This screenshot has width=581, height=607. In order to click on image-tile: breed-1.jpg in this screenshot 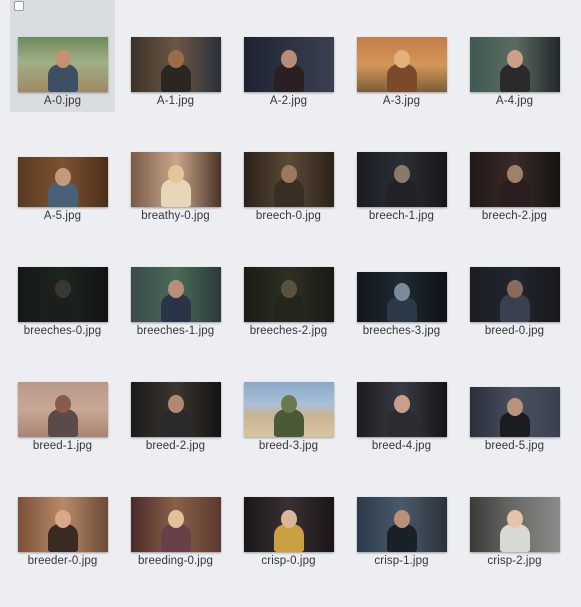, I will do `click(62, 401)`.